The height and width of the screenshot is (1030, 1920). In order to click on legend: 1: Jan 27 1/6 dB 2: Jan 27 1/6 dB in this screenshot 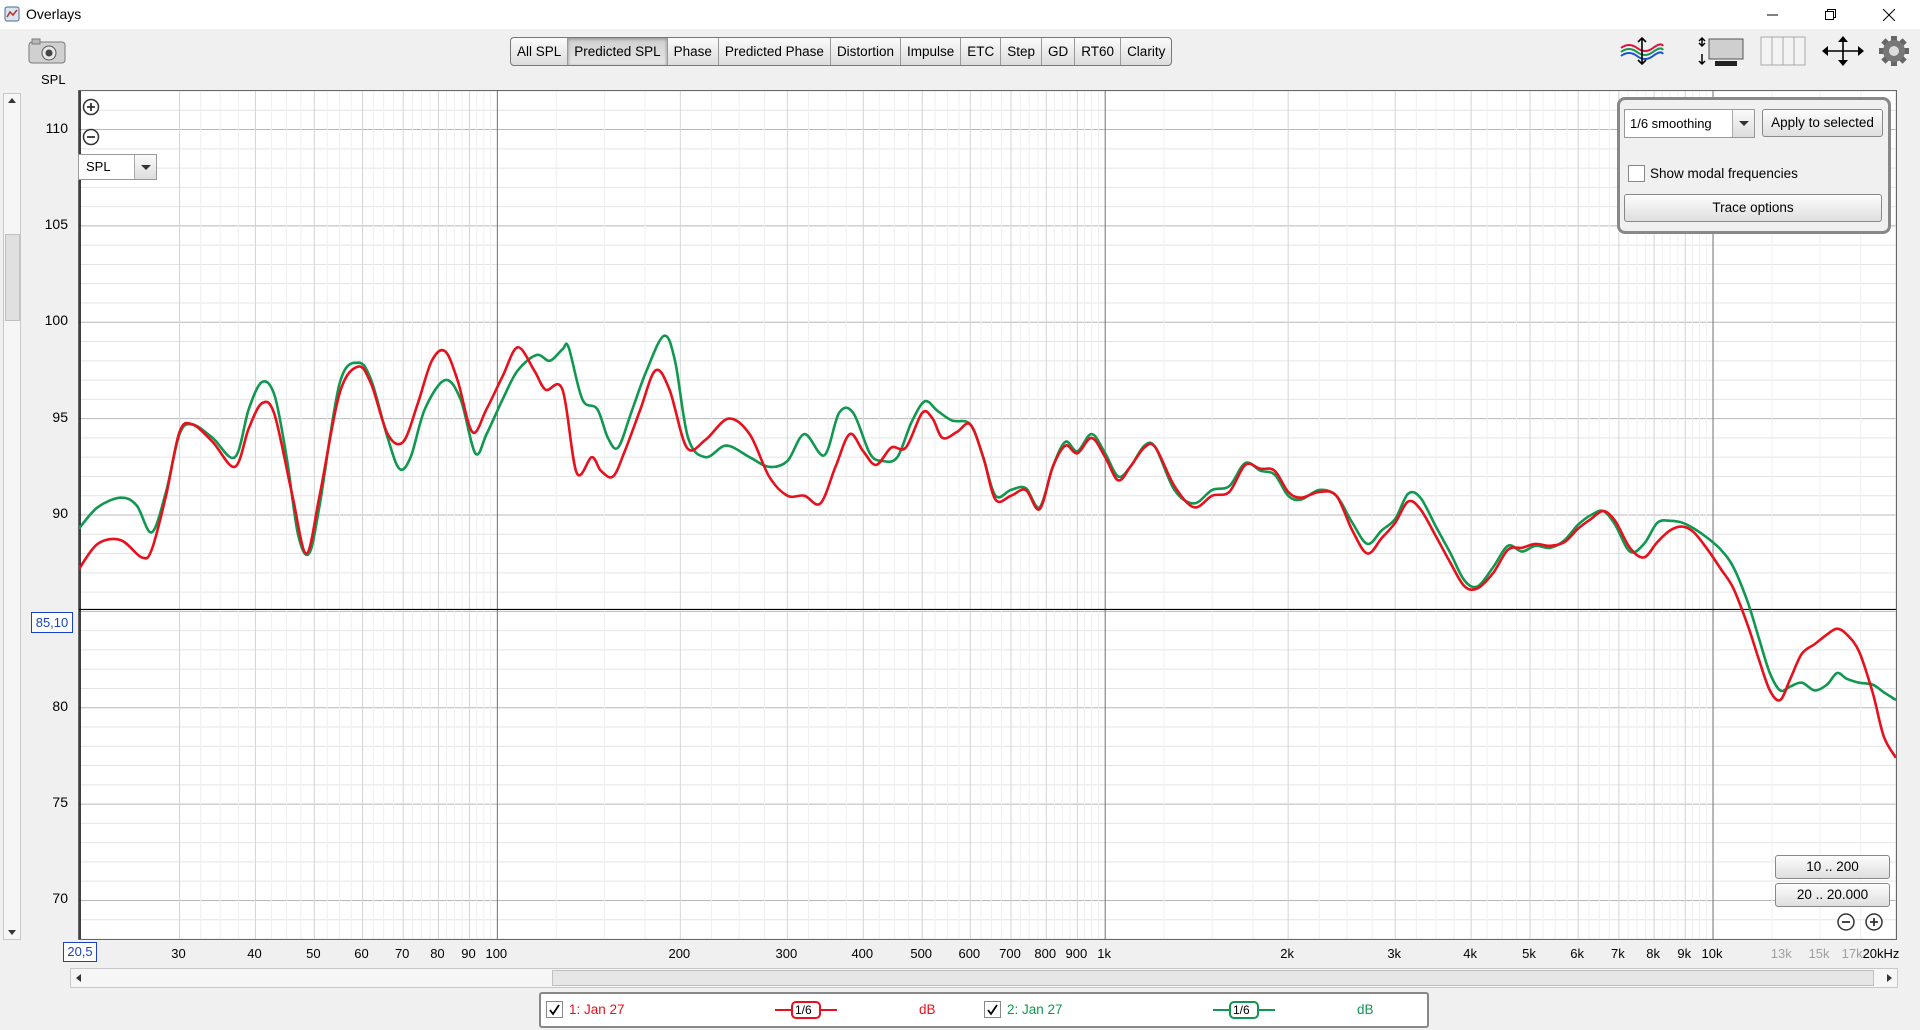, I will do `click(984, 1010)`.